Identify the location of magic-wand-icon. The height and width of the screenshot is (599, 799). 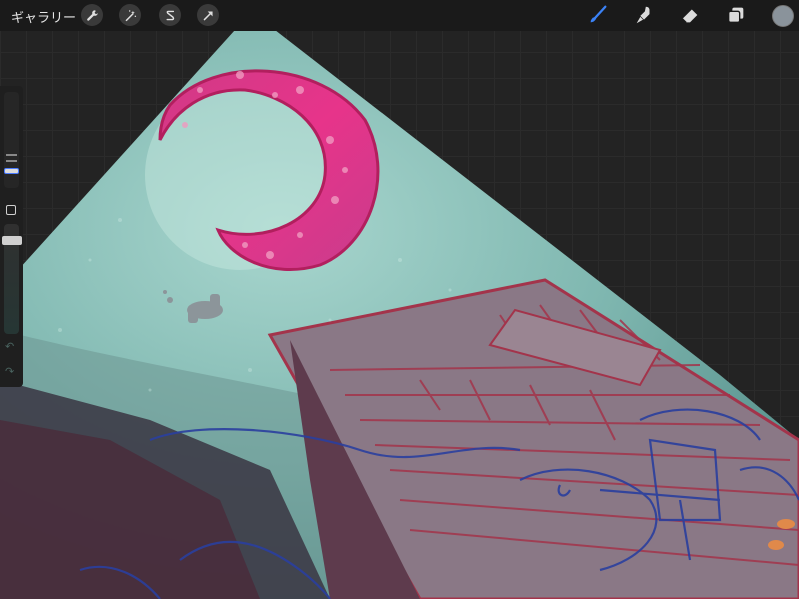
(130, 15).